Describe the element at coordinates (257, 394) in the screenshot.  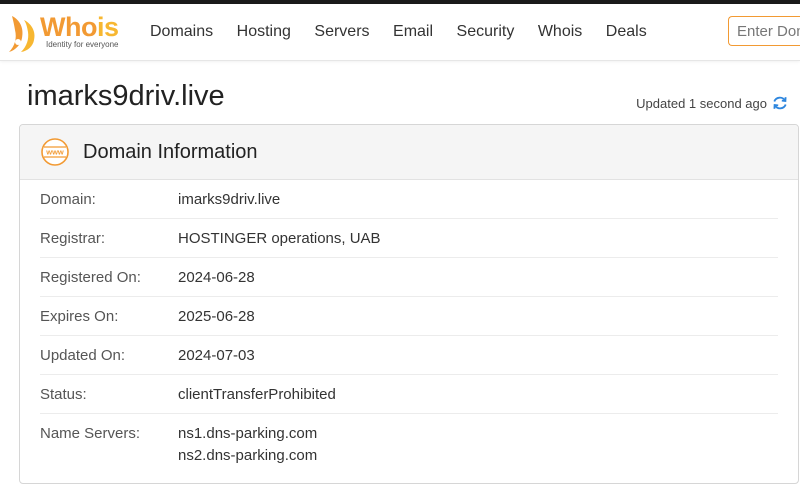
I see `row-value: clientTransferProhibited` at that location.